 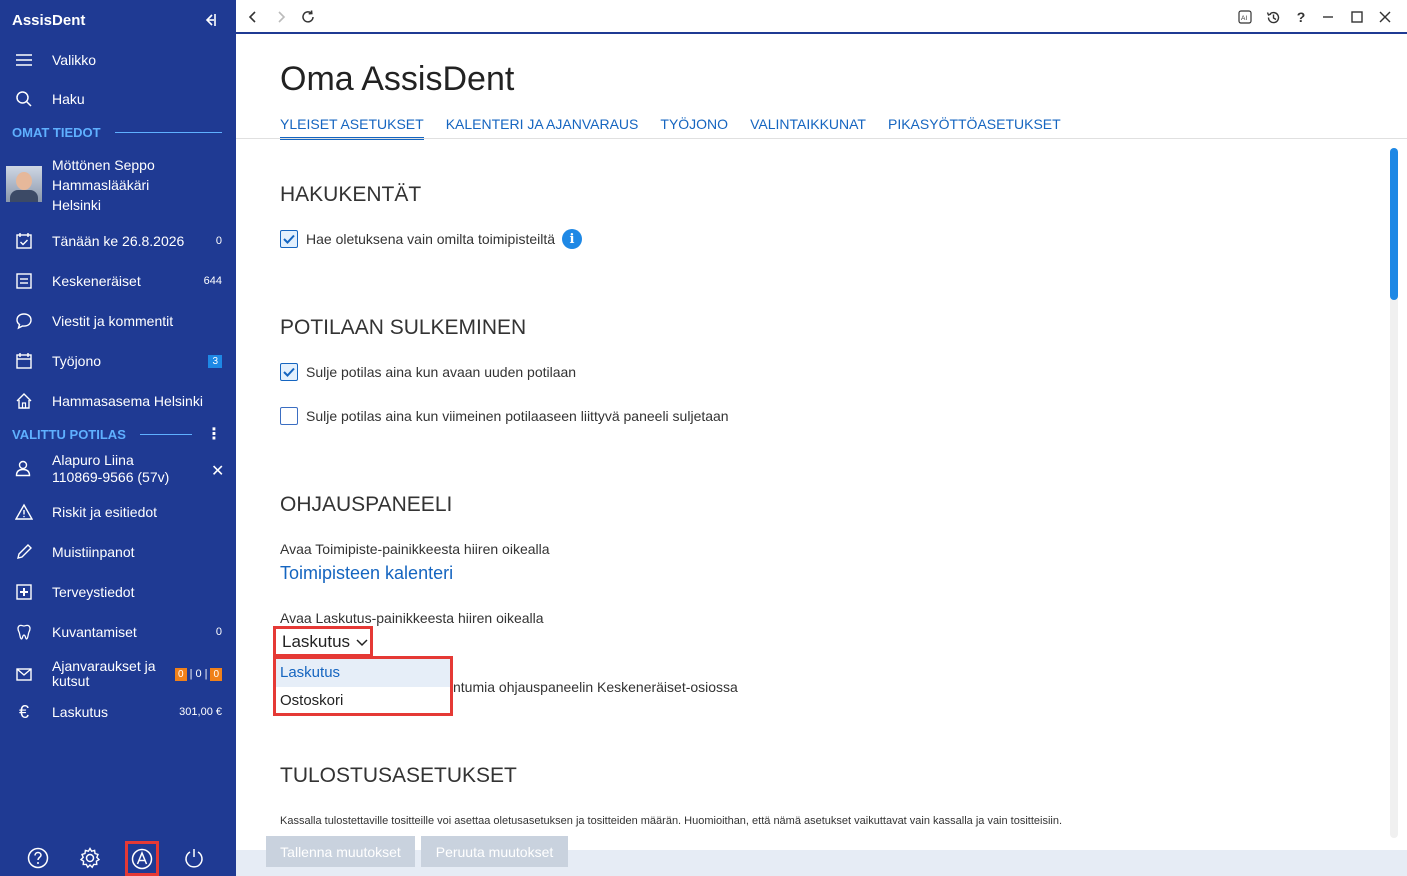 I want to click on section-own-info: OMAT TIEDOT, so click(x=117, y=132).